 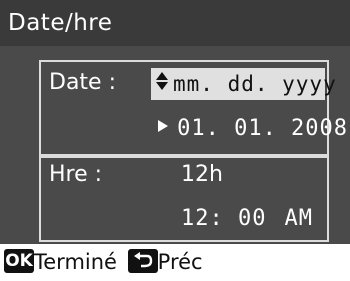 What do you see at coordinates (142, 261) in the screenshot?
I see `back-arrow-icon` at bounding box center [142, 261].